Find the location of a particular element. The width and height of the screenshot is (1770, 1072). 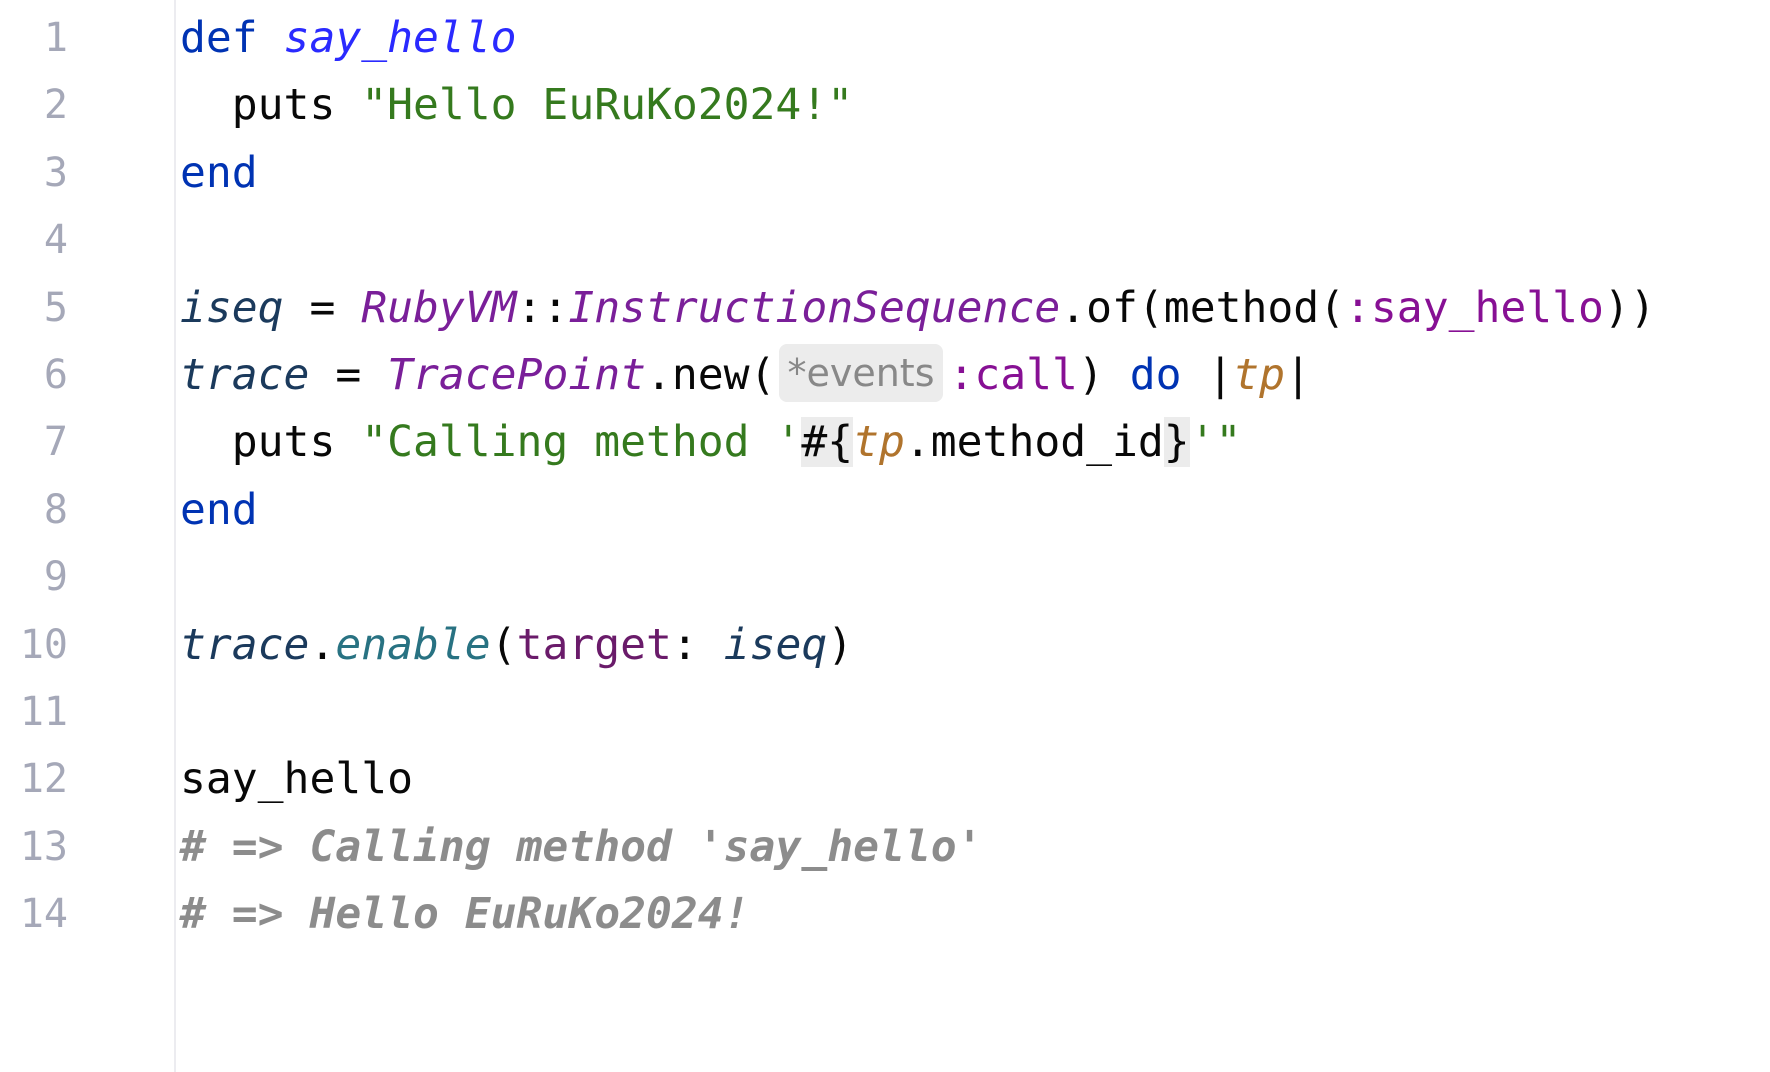

code-token: . is located at coordinates (322, 644).